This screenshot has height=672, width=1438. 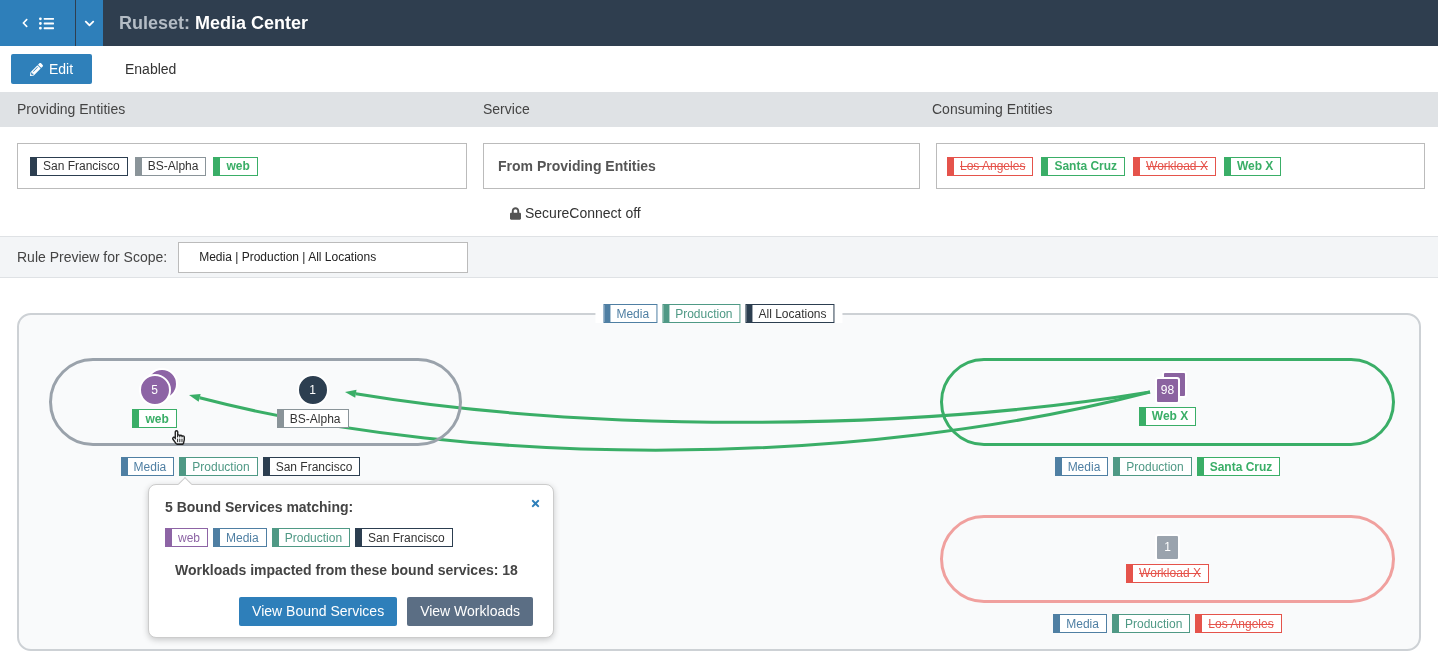 I want to click on scope-tag: Media, so click(x=630, y=313).